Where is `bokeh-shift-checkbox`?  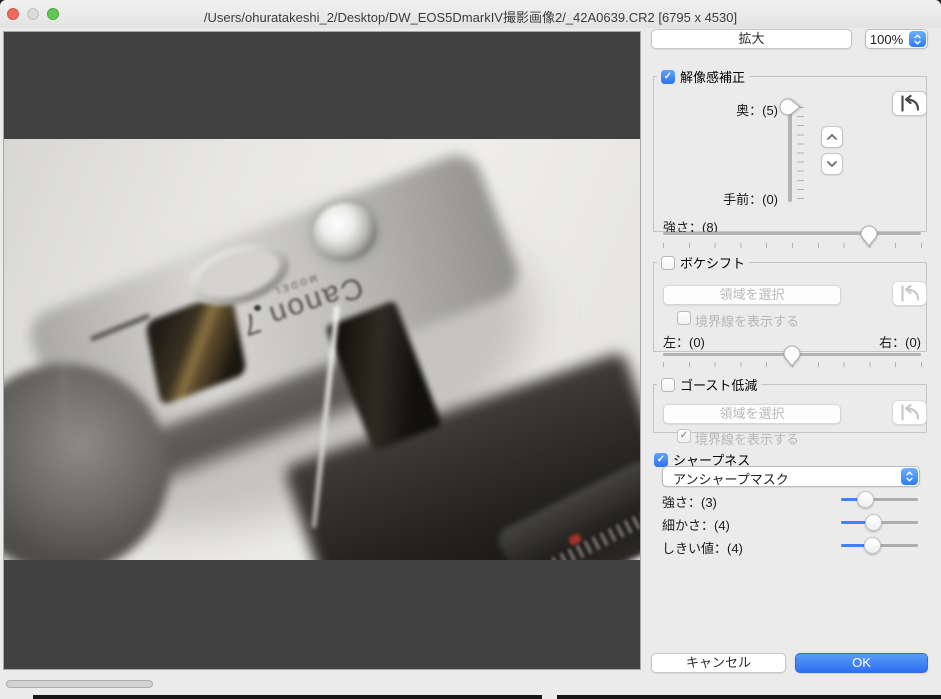
bokeh-shift-checkbox is located at coordinates (668, 262).